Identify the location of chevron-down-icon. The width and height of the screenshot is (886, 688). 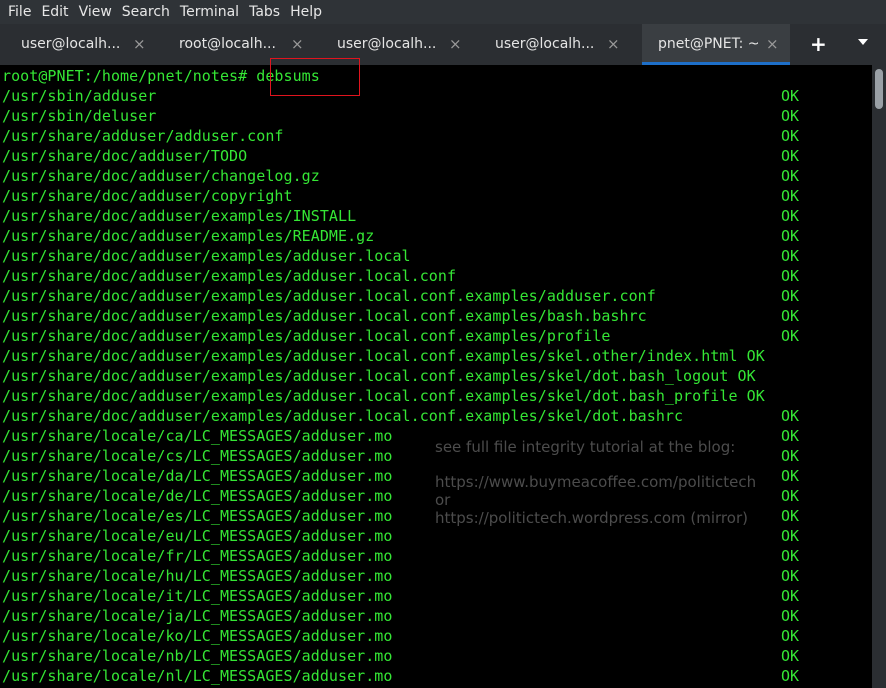
(863, 42).